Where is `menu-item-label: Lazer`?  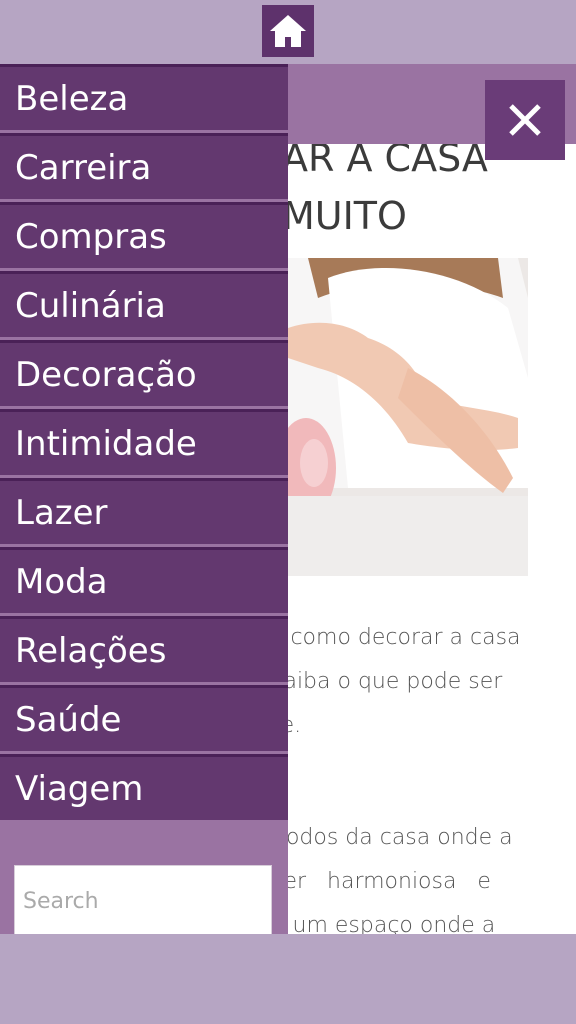
menu-item-label: Lazer is located at coordinates (61, 512).